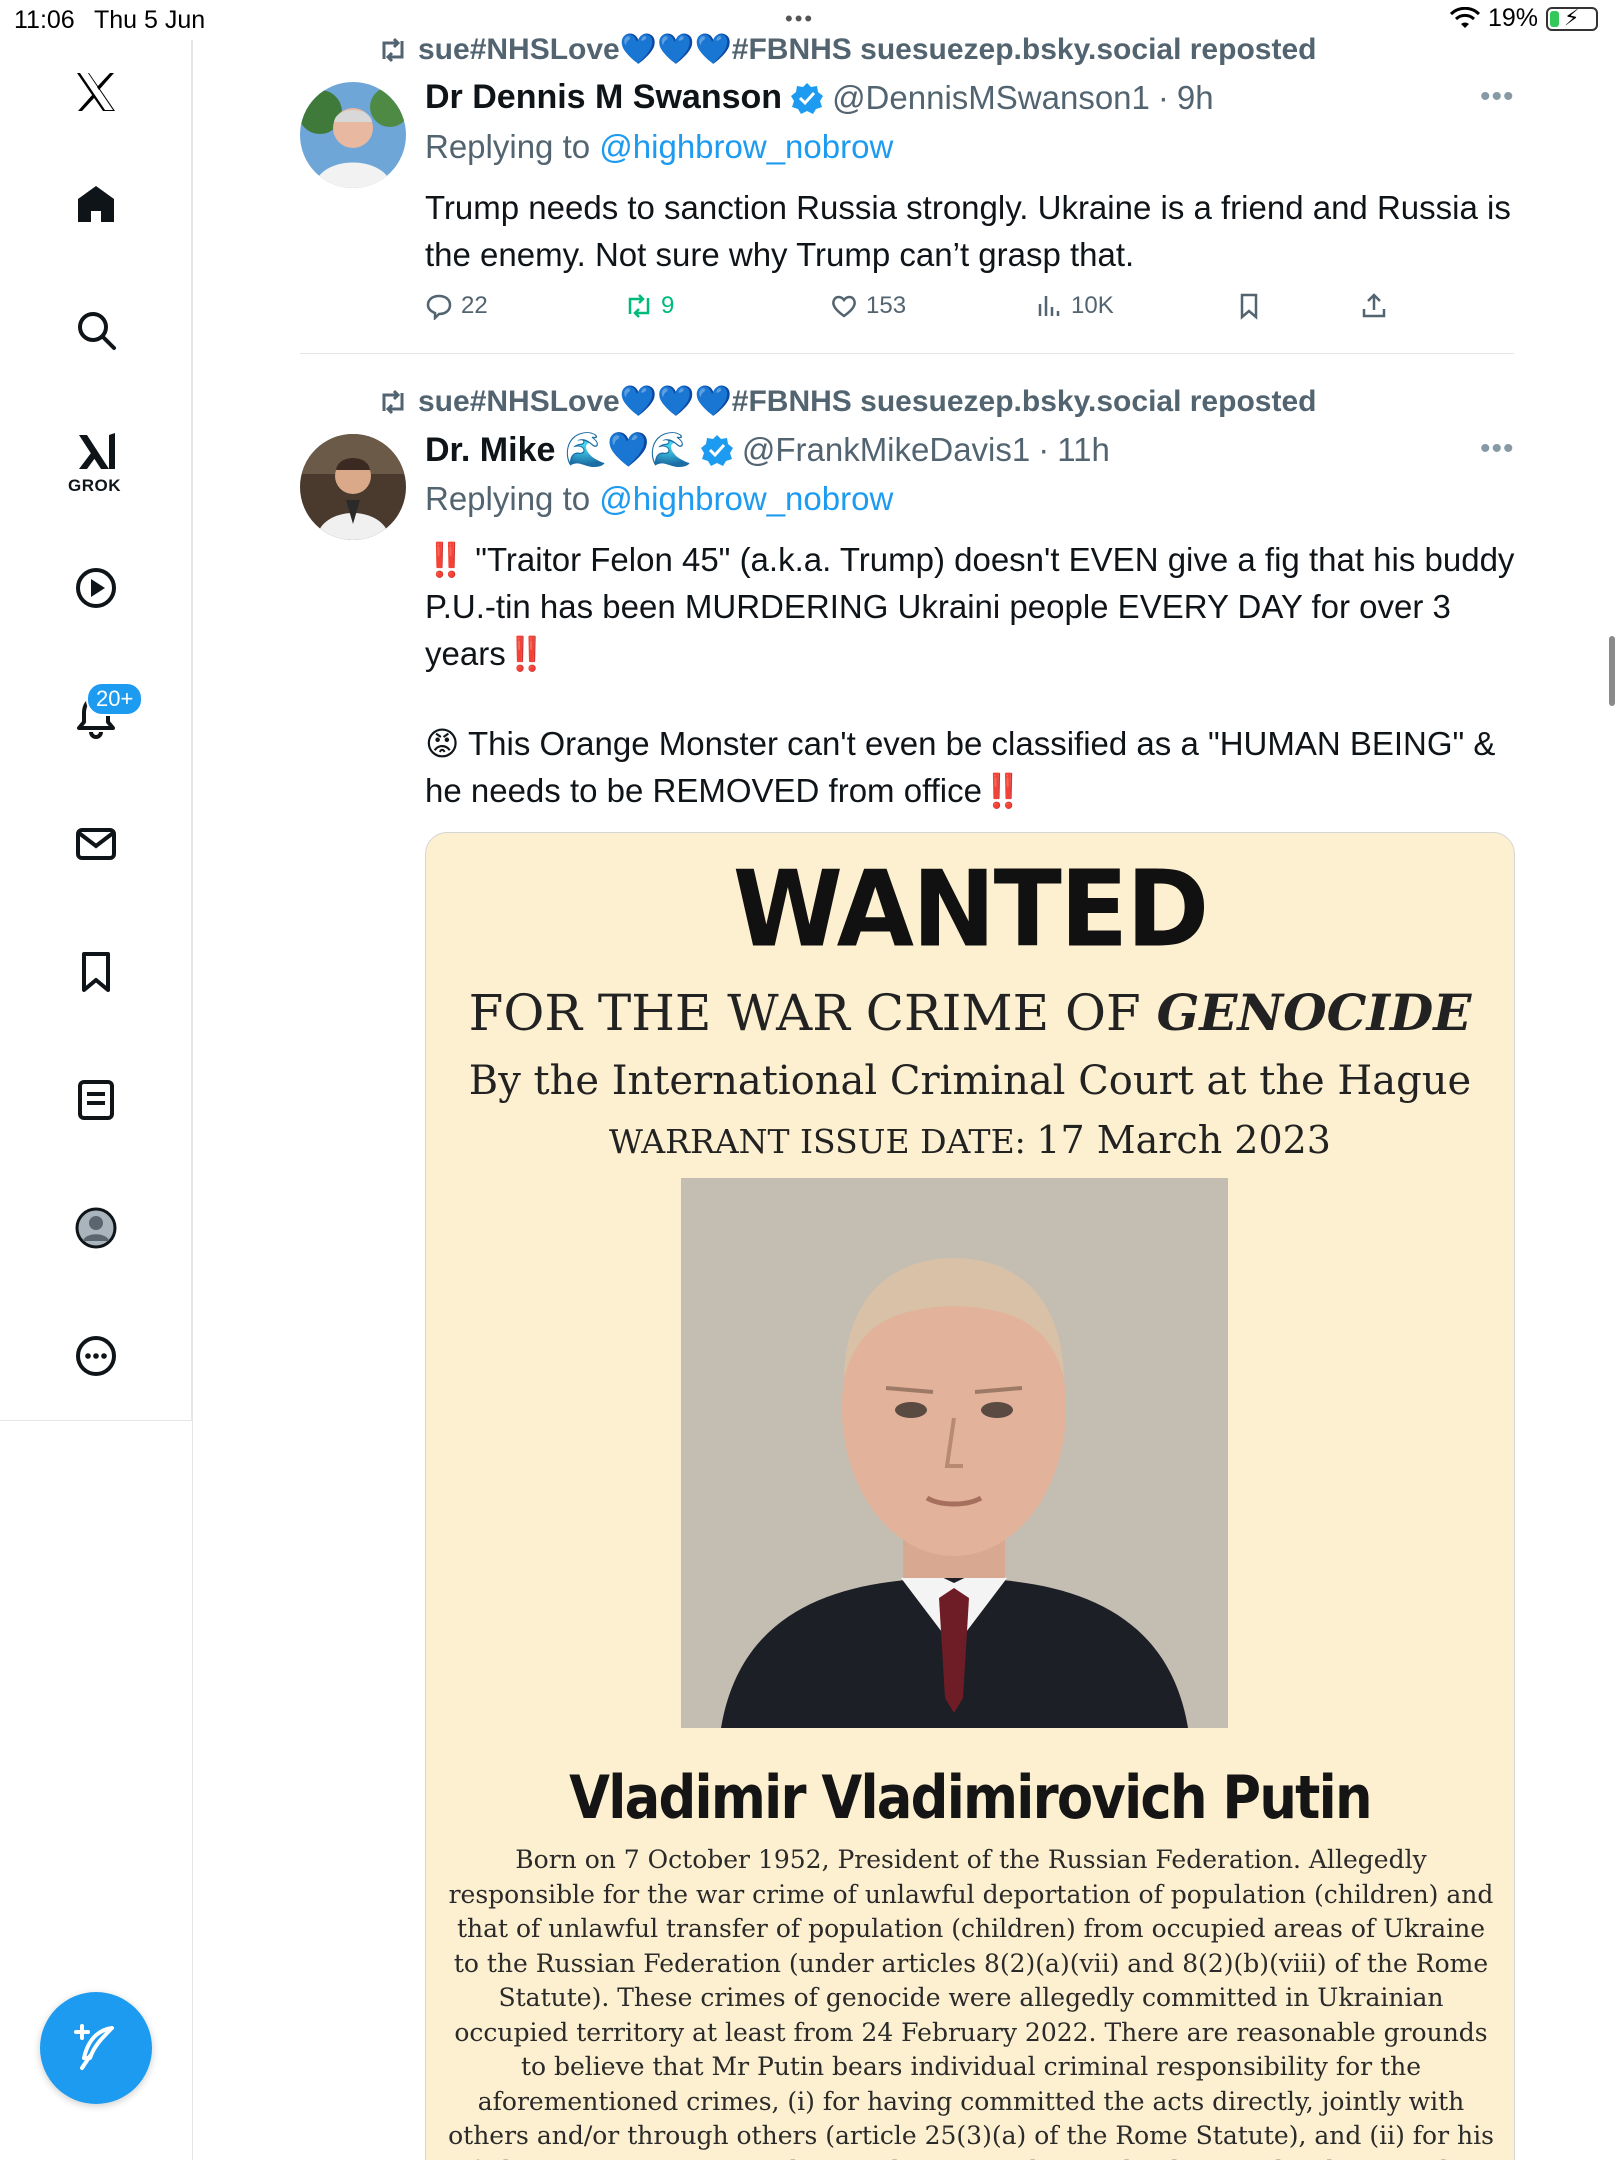 The image size is (1620, 2160). What do you see at coordinates (844, 306) in the screenshot?
I see `heart-icon` at bounding box center [844, 306].